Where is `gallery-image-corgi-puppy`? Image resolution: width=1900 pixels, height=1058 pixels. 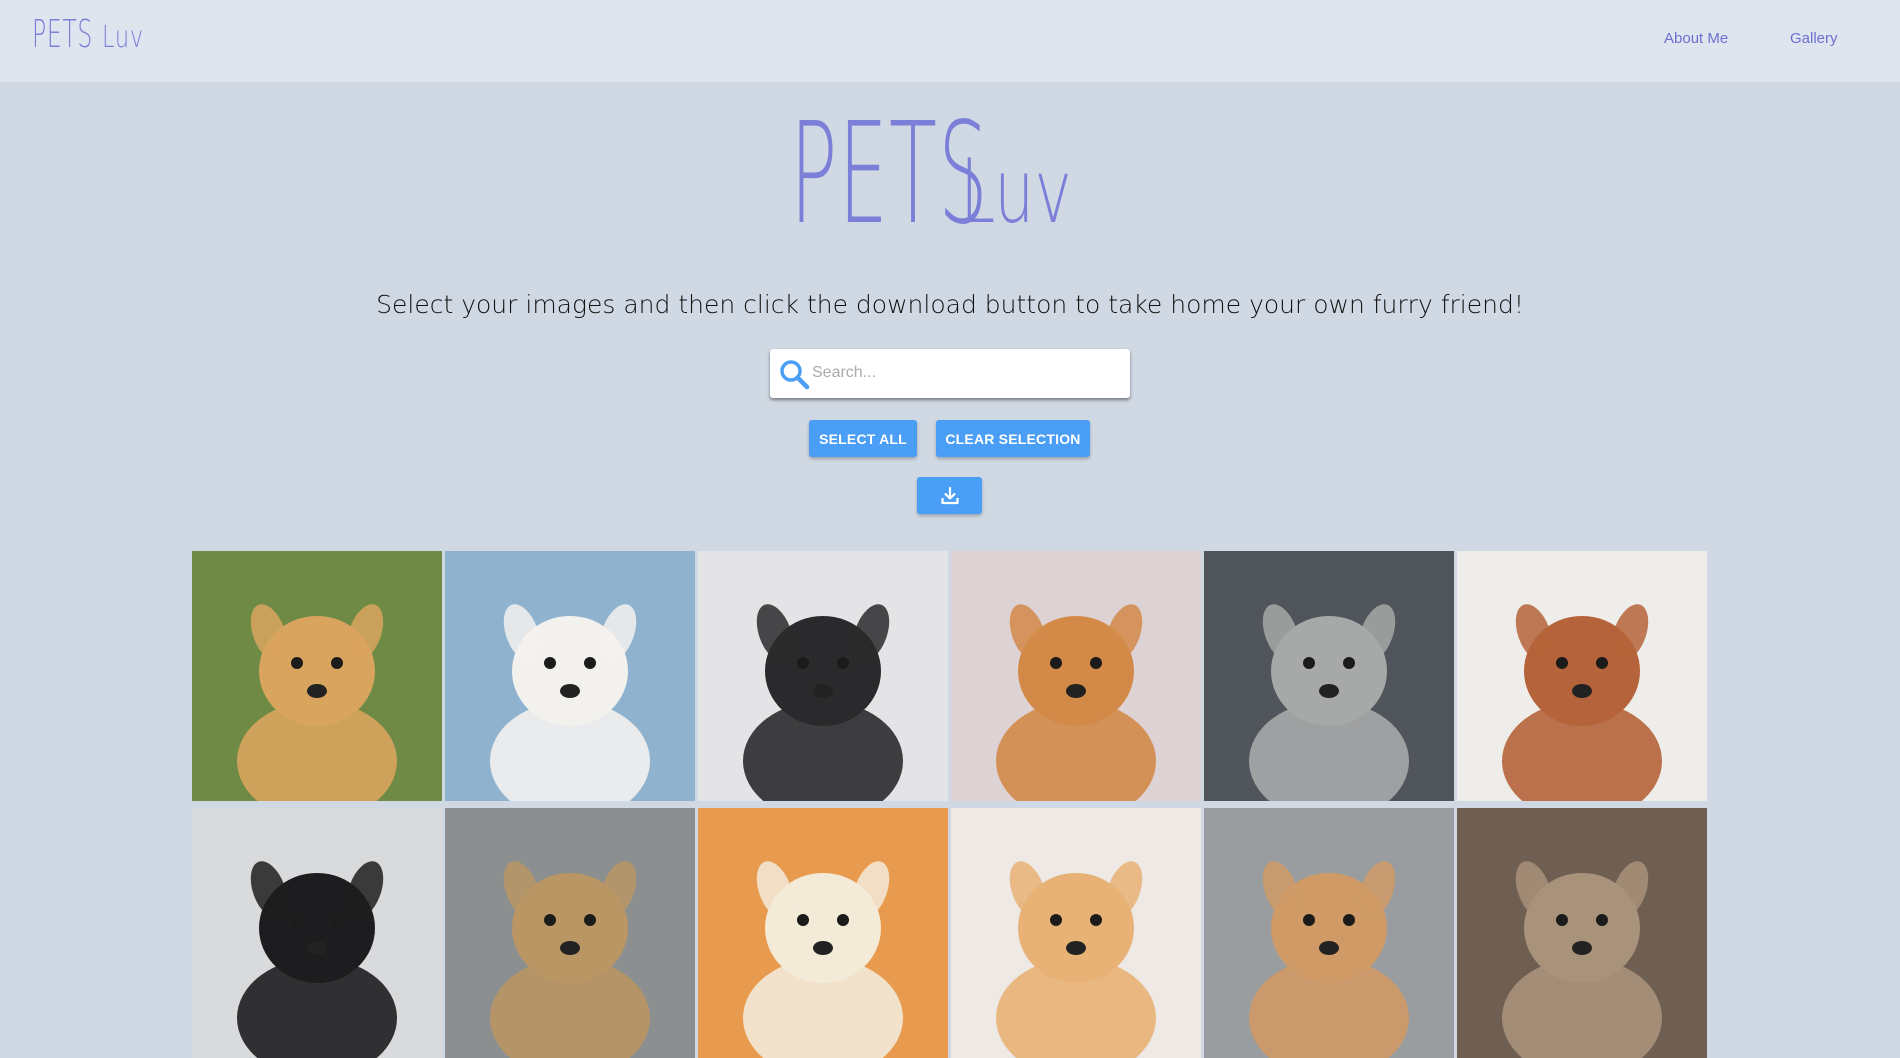 gallery-image-corgi-puppy is located at coordinates (1329, 933).